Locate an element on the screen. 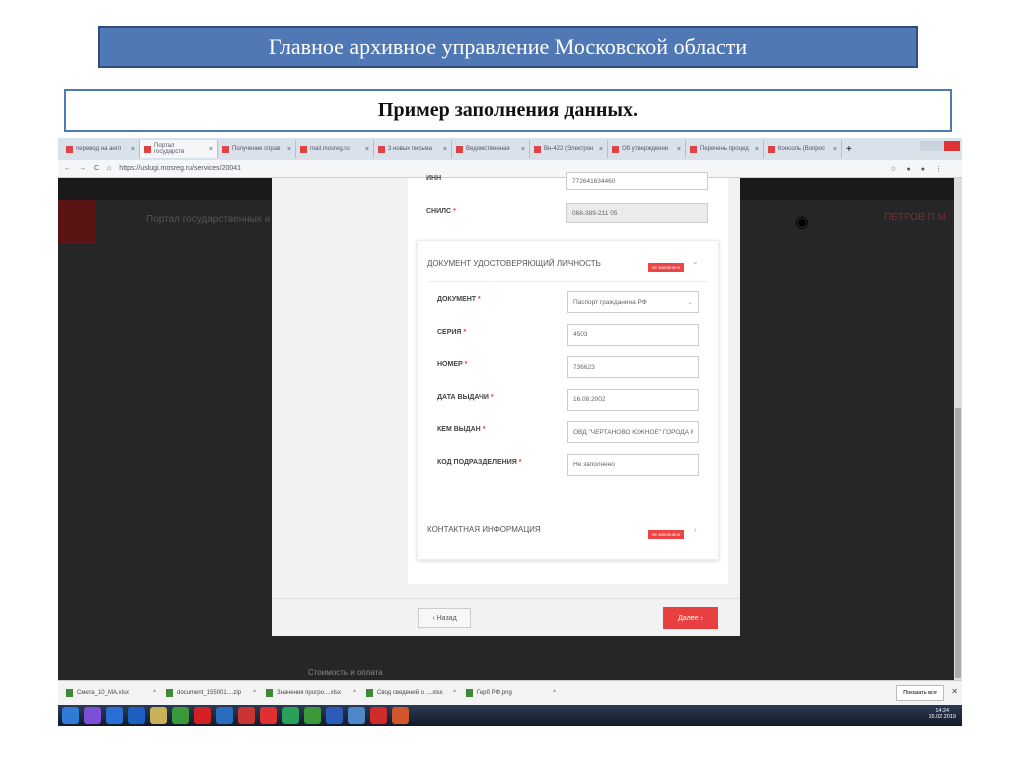 This screenshot has width=1024, height=767. user-name: ПЕТРОВ П.М. is located at coordinates (916, 217).